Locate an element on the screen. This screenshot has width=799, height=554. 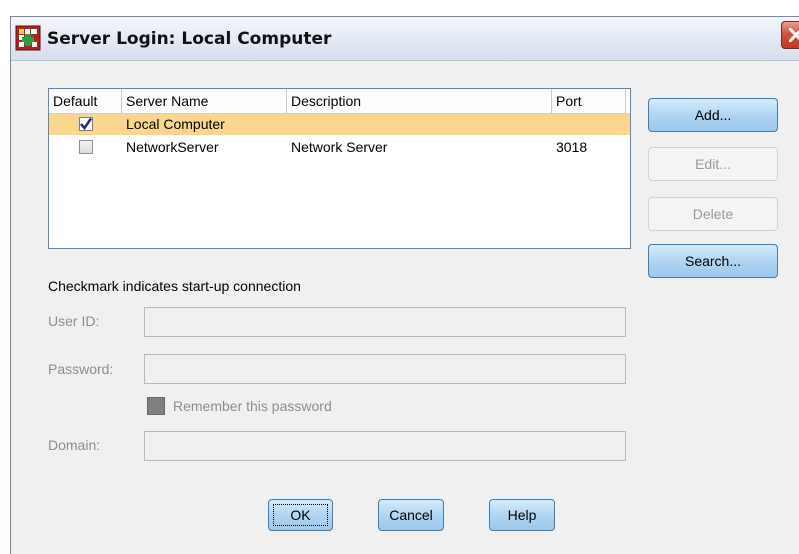
table-row-networkserver: NetworkServer Network Server 3018 is located at coordinates (339, 147).